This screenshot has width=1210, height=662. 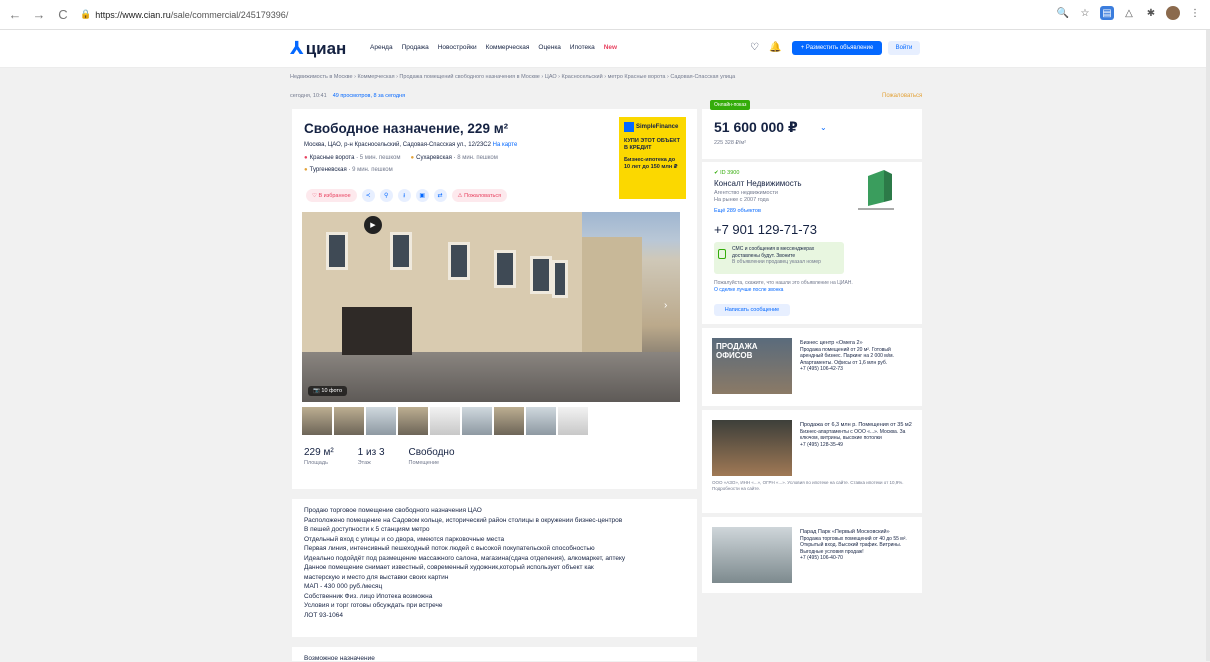 I want to click on agent-name: Консалт Недвижимость, so click(x=758, y=183).